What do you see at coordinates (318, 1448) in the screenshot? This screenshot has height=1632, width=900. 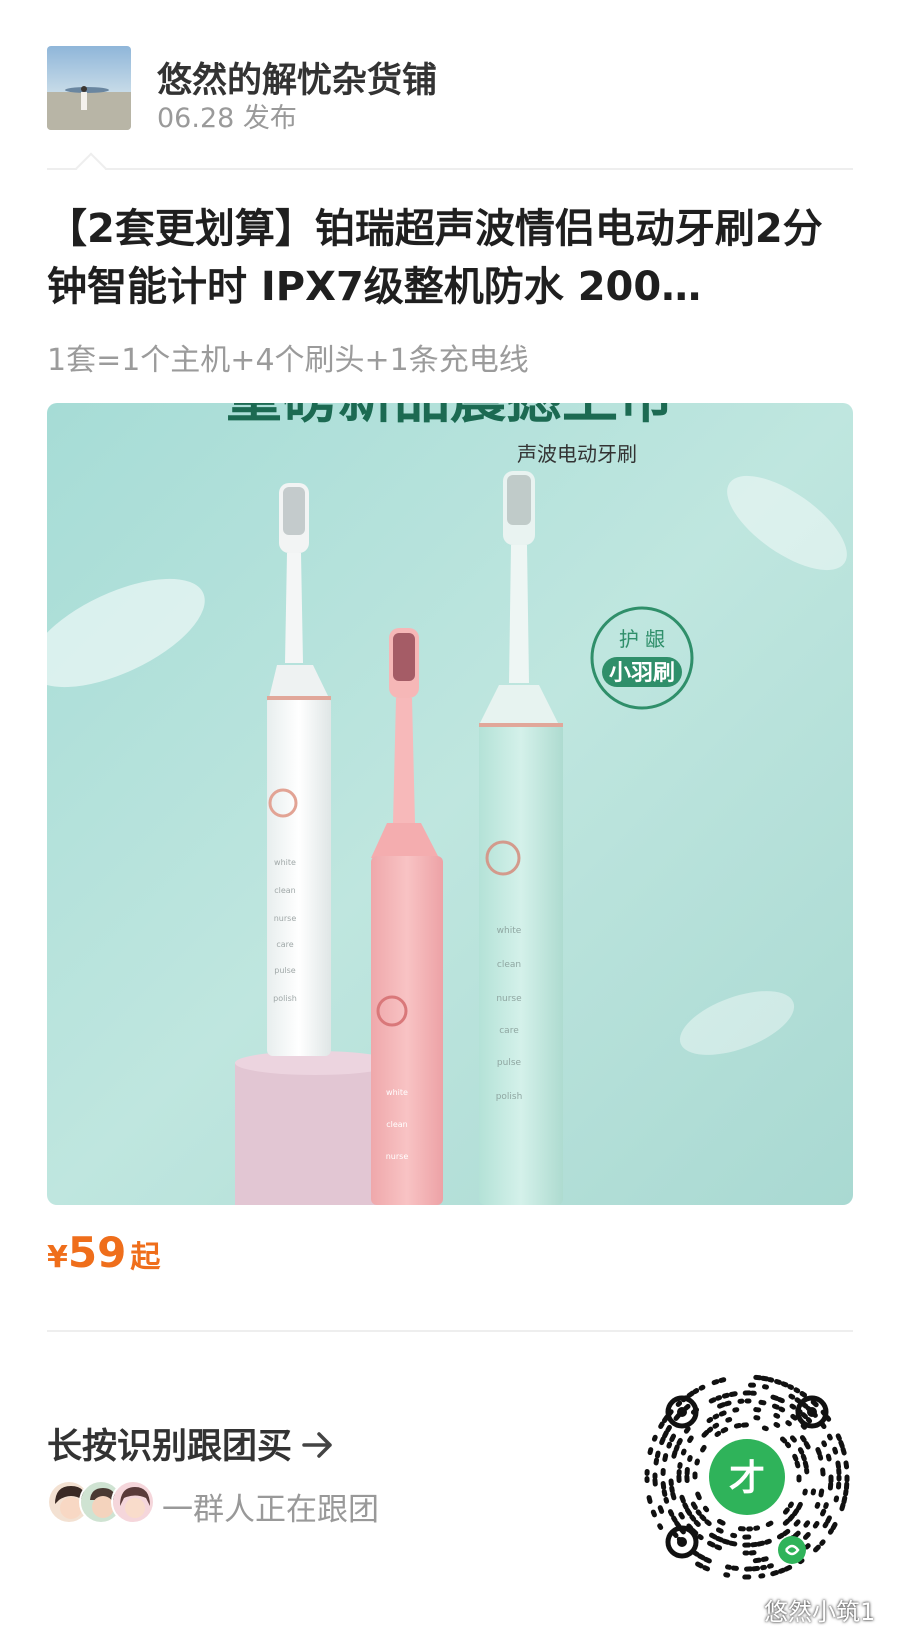 I see `arrow-right-icon` at bounding box center [318, 1448].